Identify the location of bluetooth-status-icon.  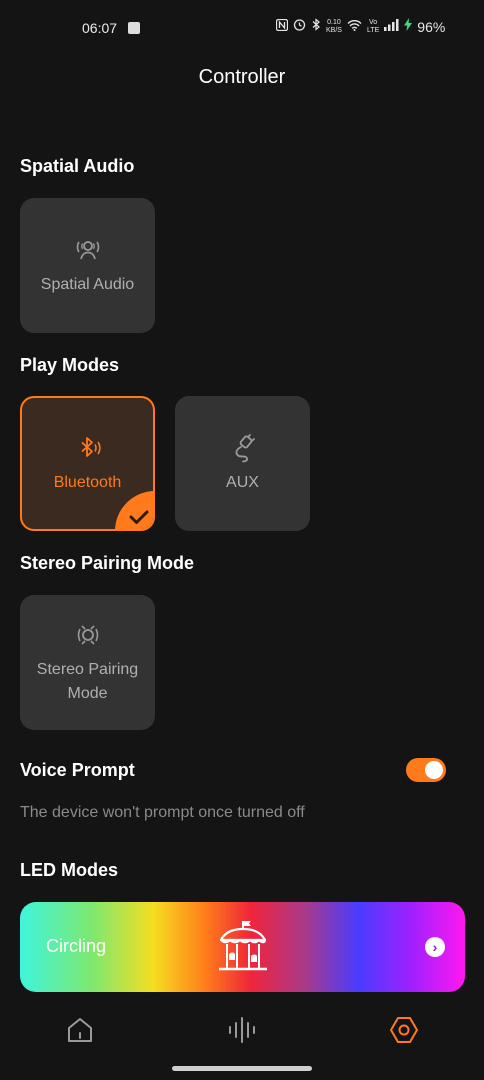
(316, 26).